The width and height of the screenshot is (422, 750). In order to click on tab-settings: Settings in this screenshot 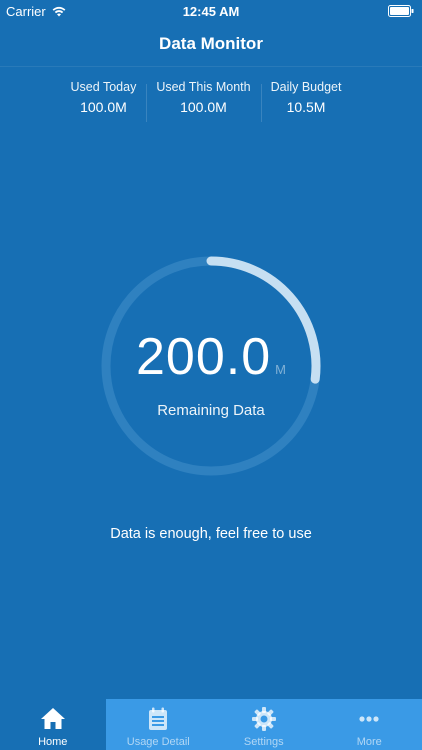, I will do `click(264, 724)`.